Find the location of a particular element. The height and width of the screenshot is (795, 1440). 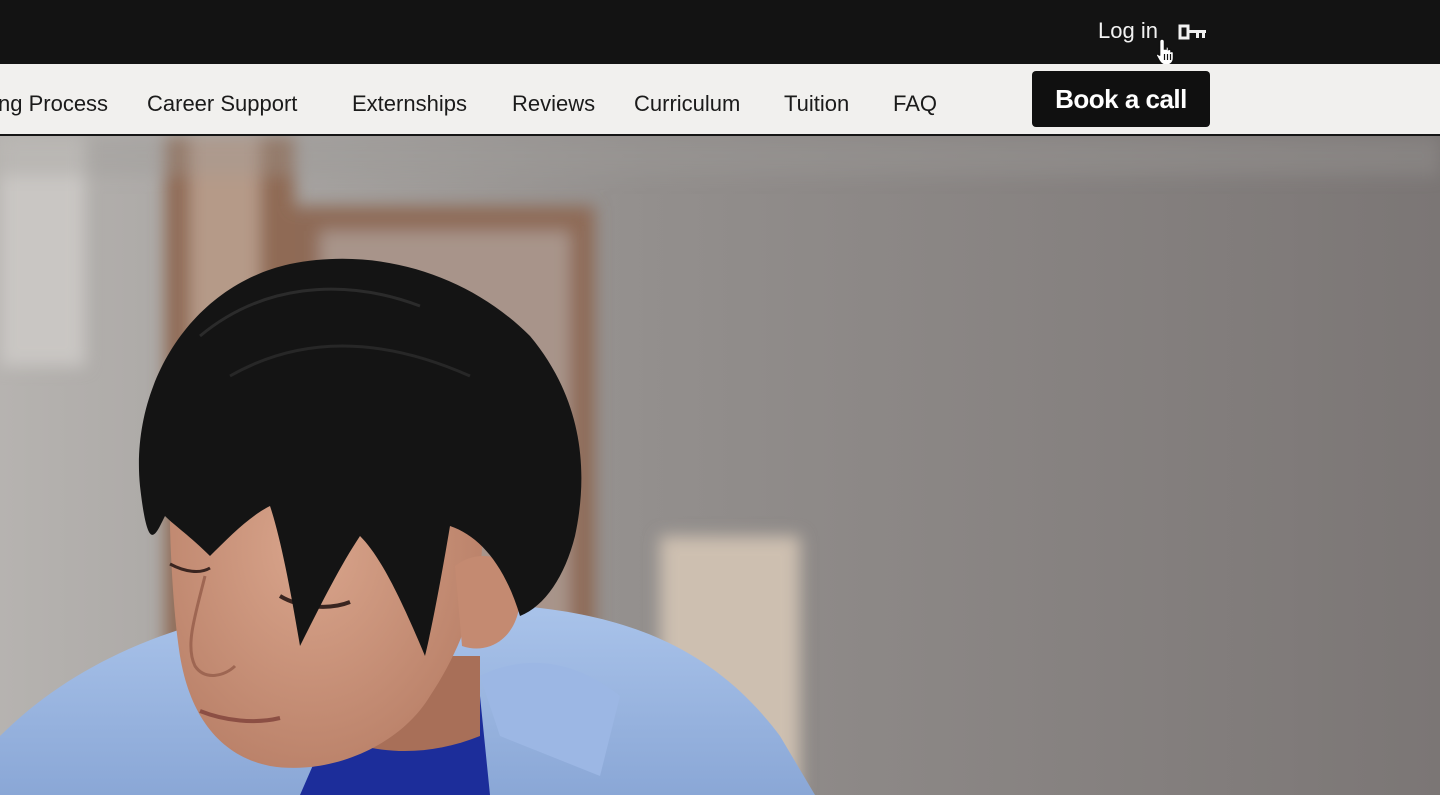

nav-item-externships: Externships is located at coordinates (409, 104).